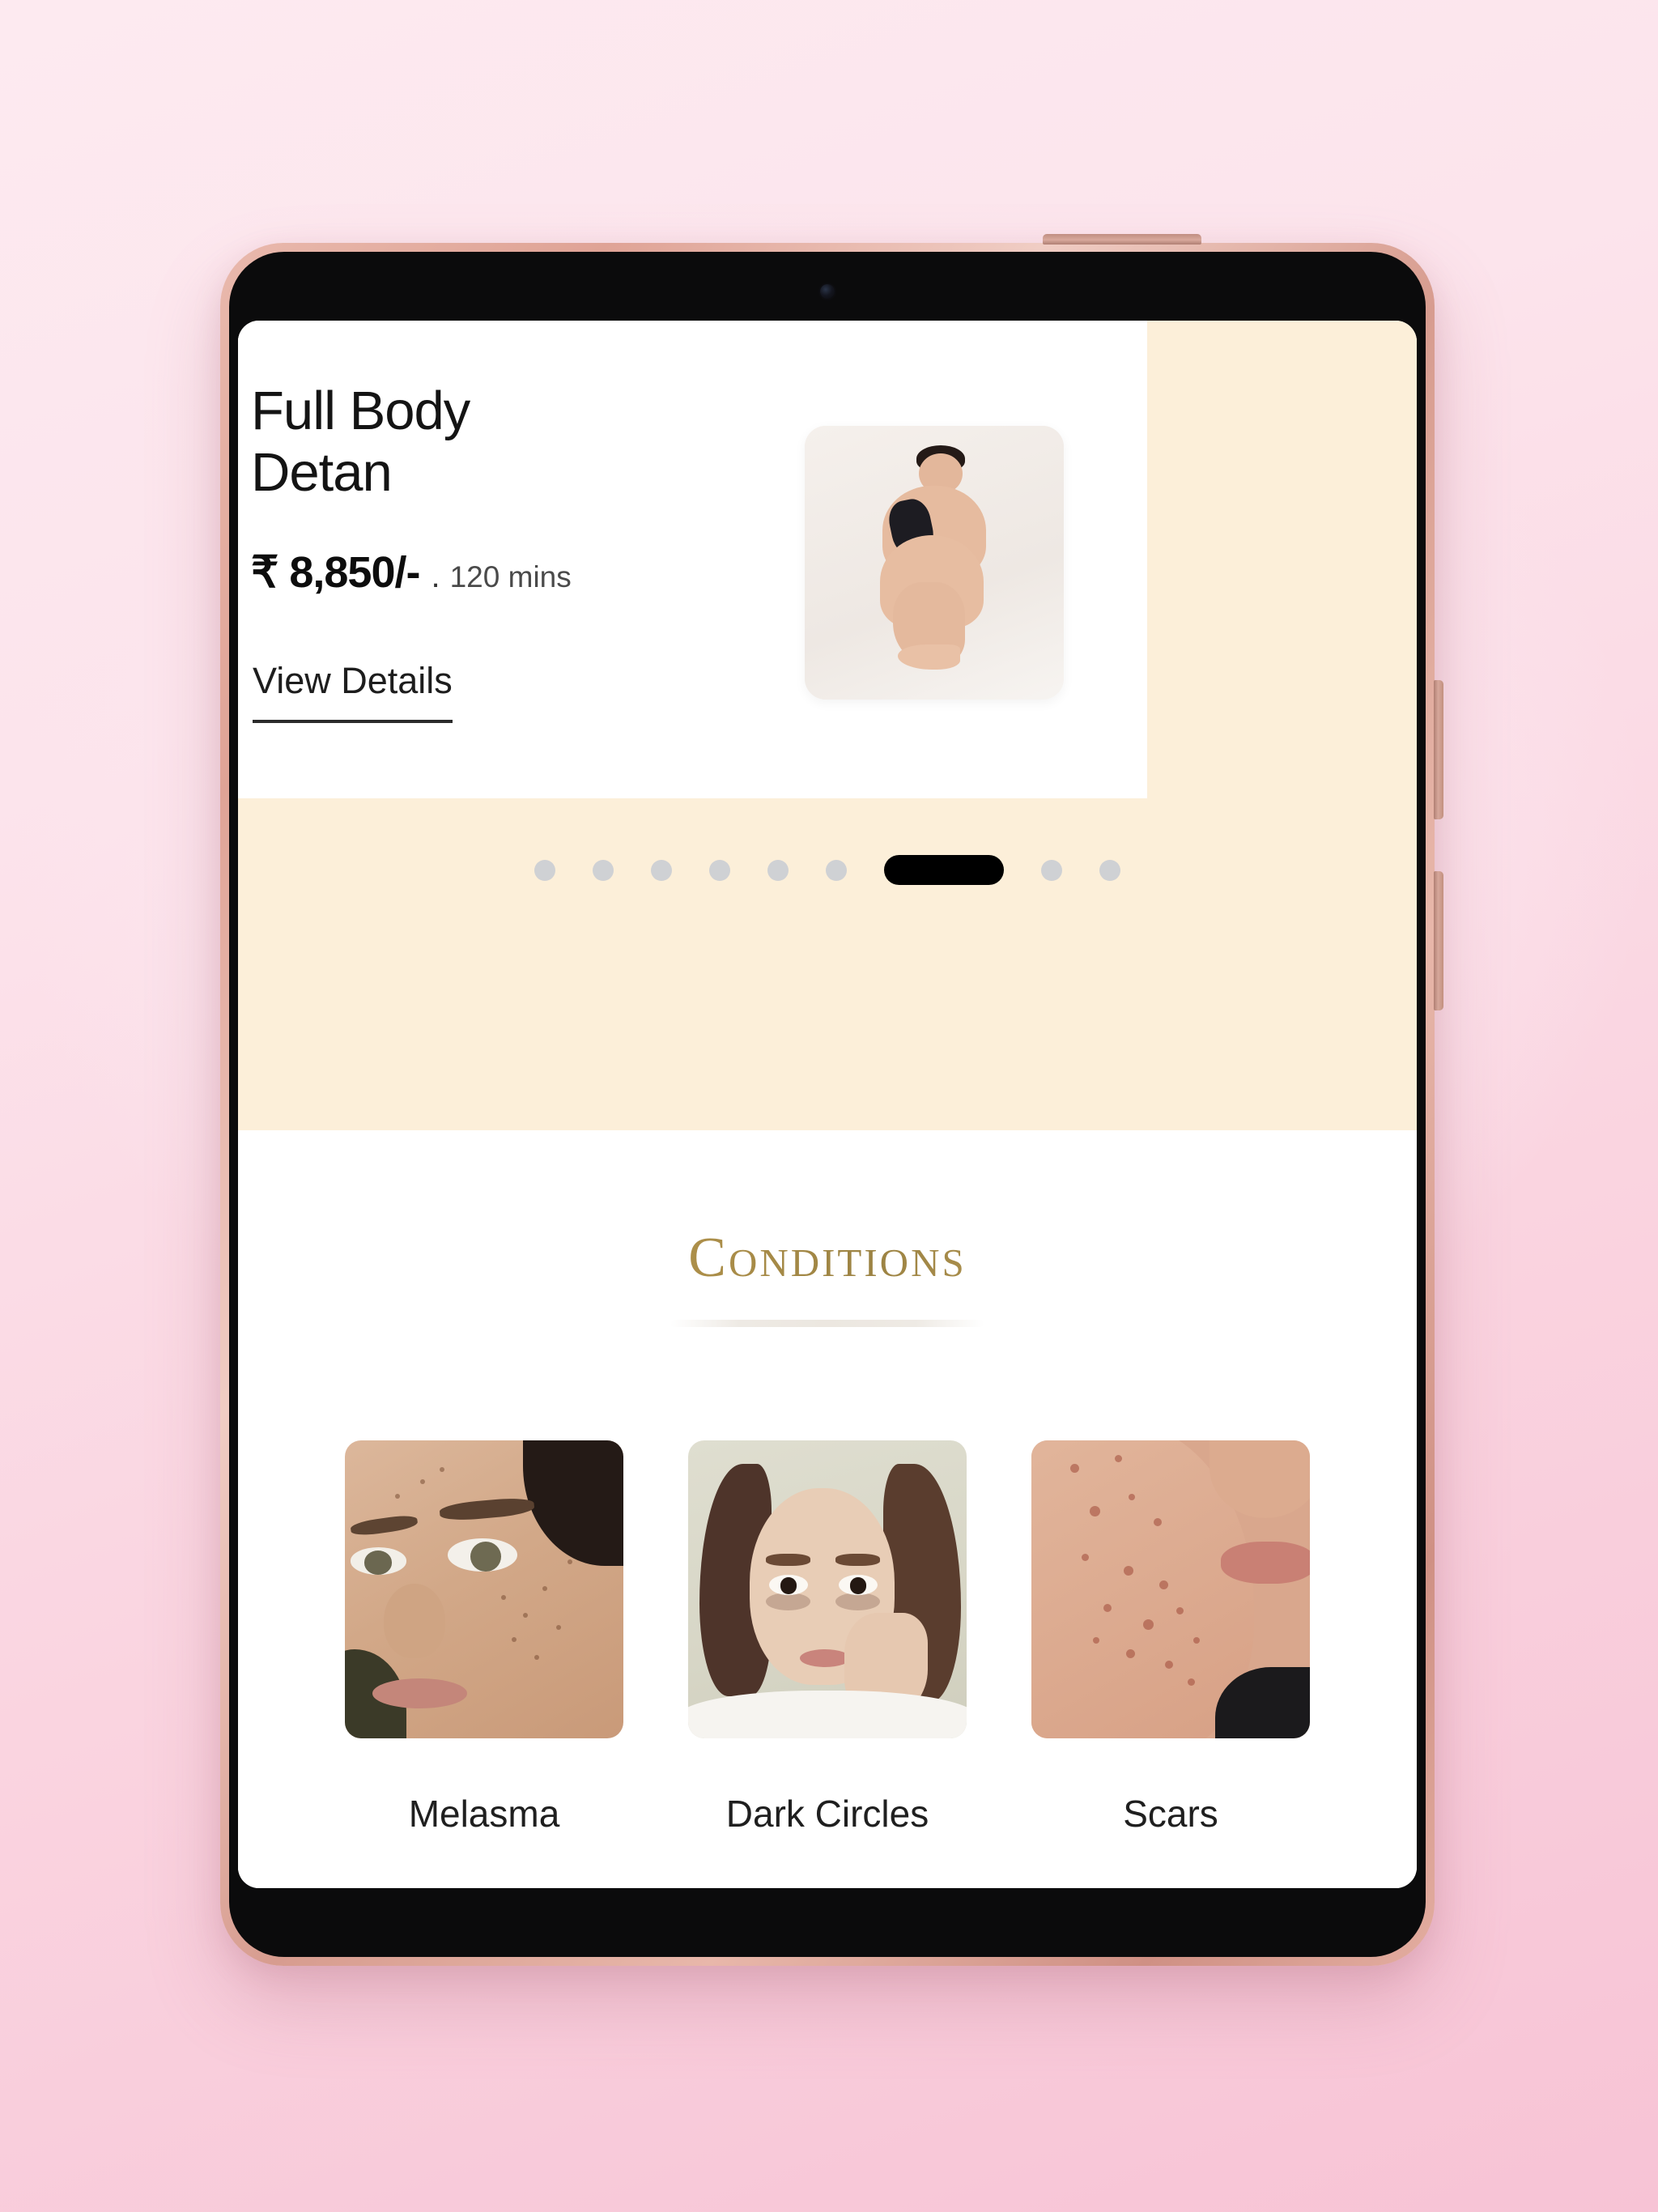 This screenshot has width=1658, height=2212. I want to click on power-button, so click(1122, 240).